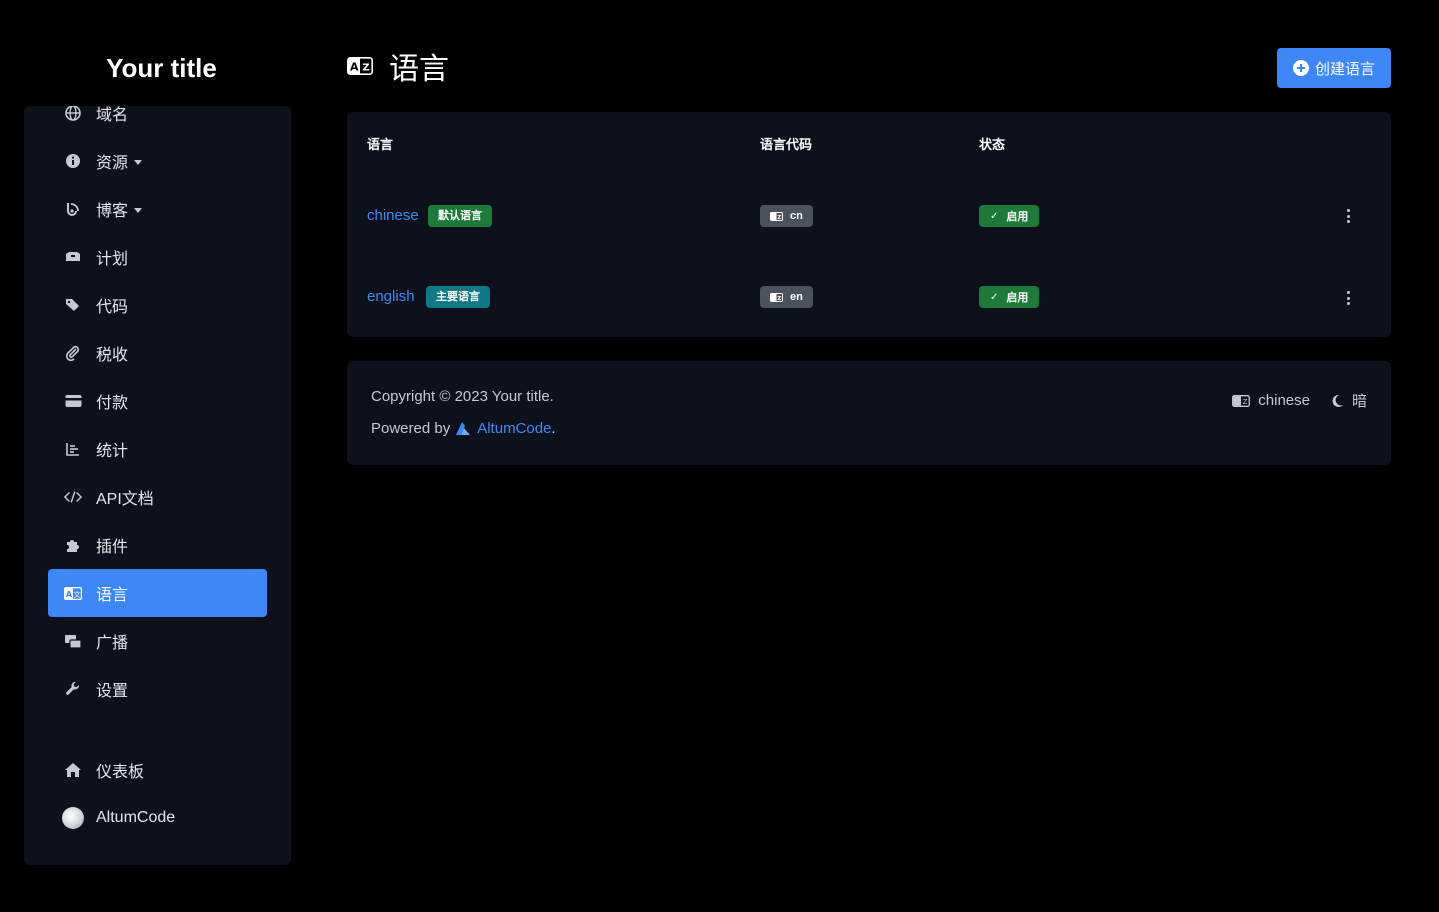  Describe the element at coordinates (112, 547) in the screenshot. I see `sidebar-item-label: 插件` at that location.